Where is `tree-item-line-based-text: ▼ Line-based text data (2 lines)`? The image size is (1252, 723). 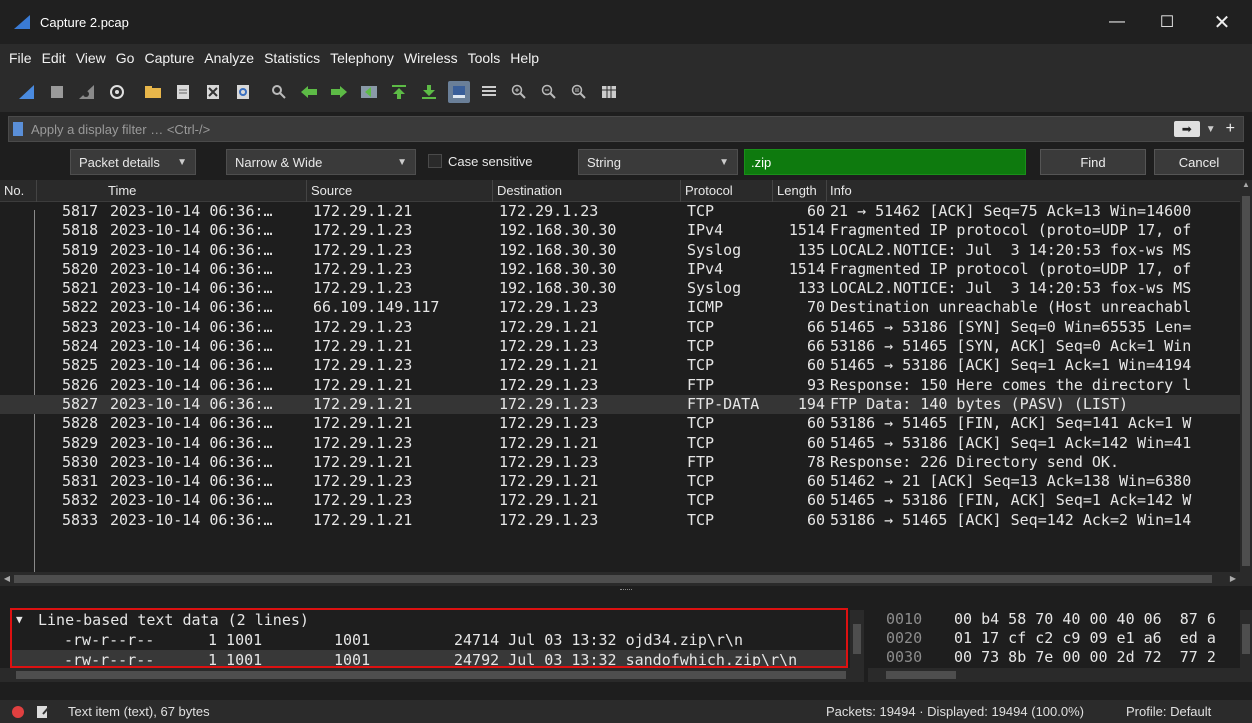 tree-item-line-based-text: ▼ Line-based text data (2 lines) is located at coordinates (429, 620).